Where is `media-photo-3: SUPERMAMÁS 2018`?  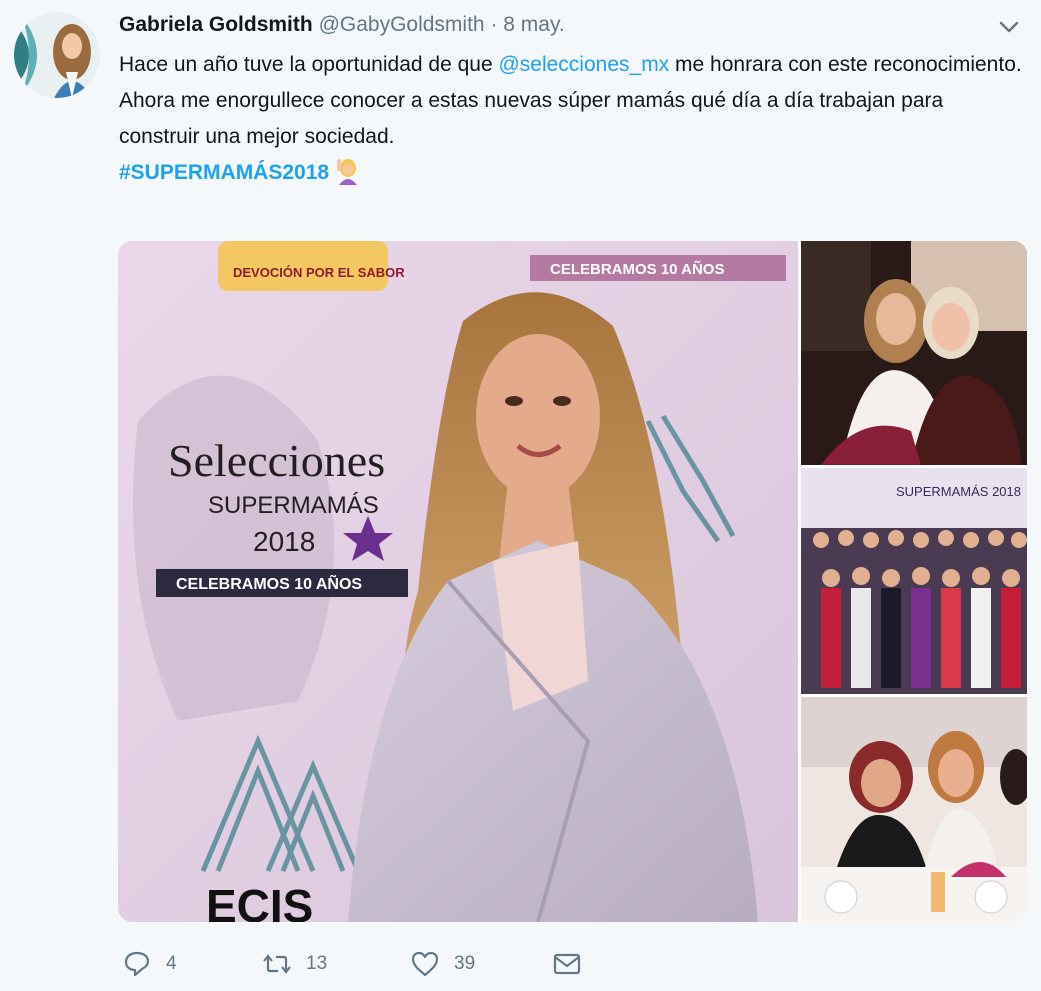
media-photo-3: SUPERMAMÁS 2018 is located at coordinates (914, 581).